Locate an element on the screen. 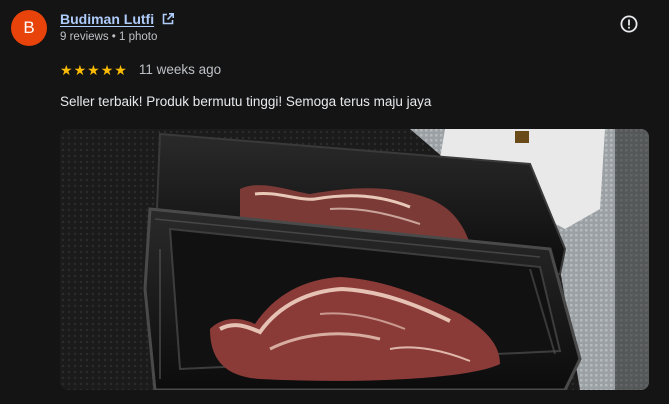  rating-row: ★ ★ ★ ★ ★ 11 weeks ago is located at coordinates (140, 69).